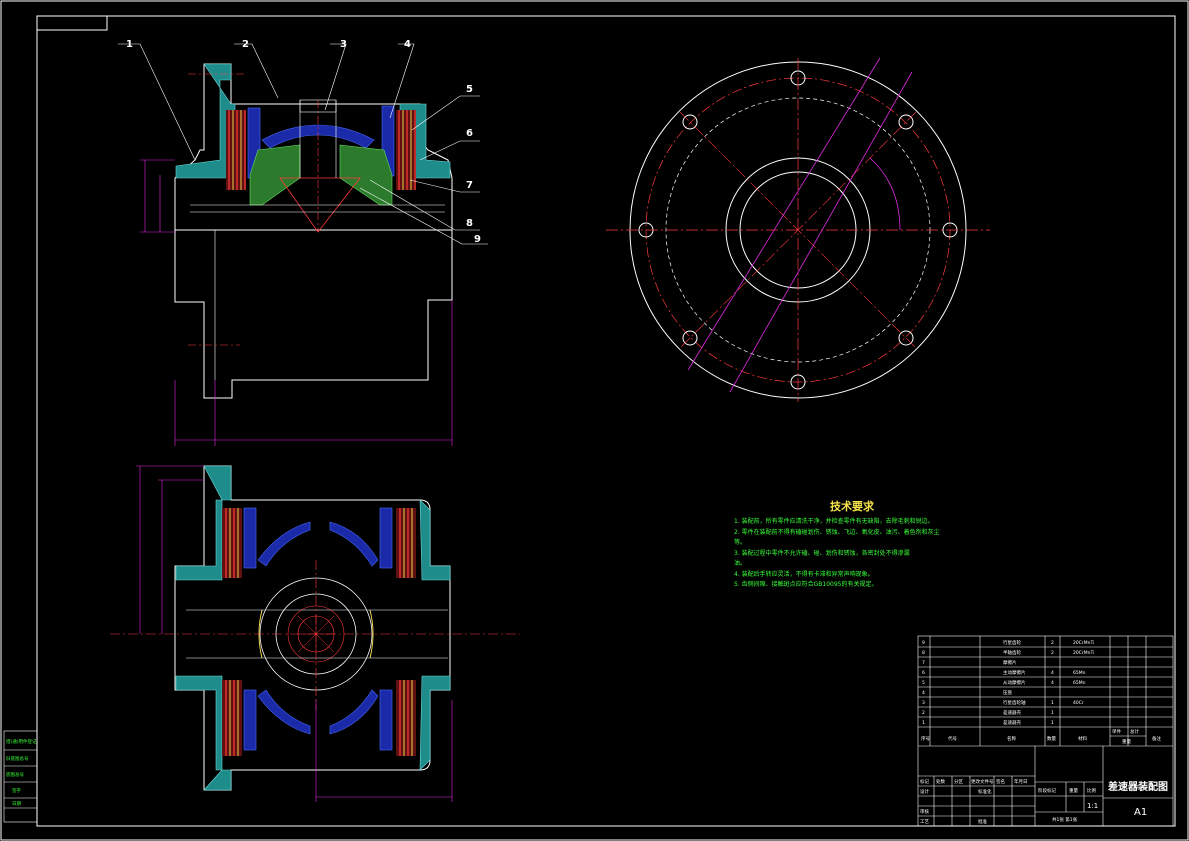 This screenshot has width=1189, height=841. I want to click on friction-pack-right, so click(406, 150).